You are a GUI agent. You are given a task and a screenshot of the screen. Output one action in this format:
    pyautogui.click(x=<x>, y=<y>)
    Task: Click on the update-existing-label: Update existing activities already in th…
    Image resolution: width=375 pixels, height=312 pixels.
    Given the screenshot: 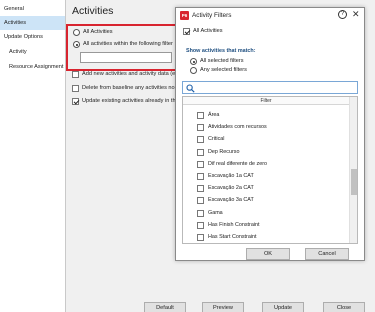 What is the action you would take?
    pyautogui.click(x=133, y=101)
    